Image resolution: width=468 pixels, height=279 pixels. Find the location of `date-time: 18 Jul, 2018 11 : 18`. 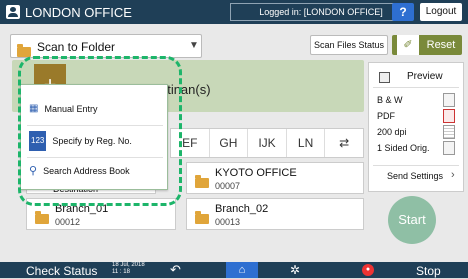

date-time: 18 Jul, 2018 11 : 18 is located at coordinates (128, 270).